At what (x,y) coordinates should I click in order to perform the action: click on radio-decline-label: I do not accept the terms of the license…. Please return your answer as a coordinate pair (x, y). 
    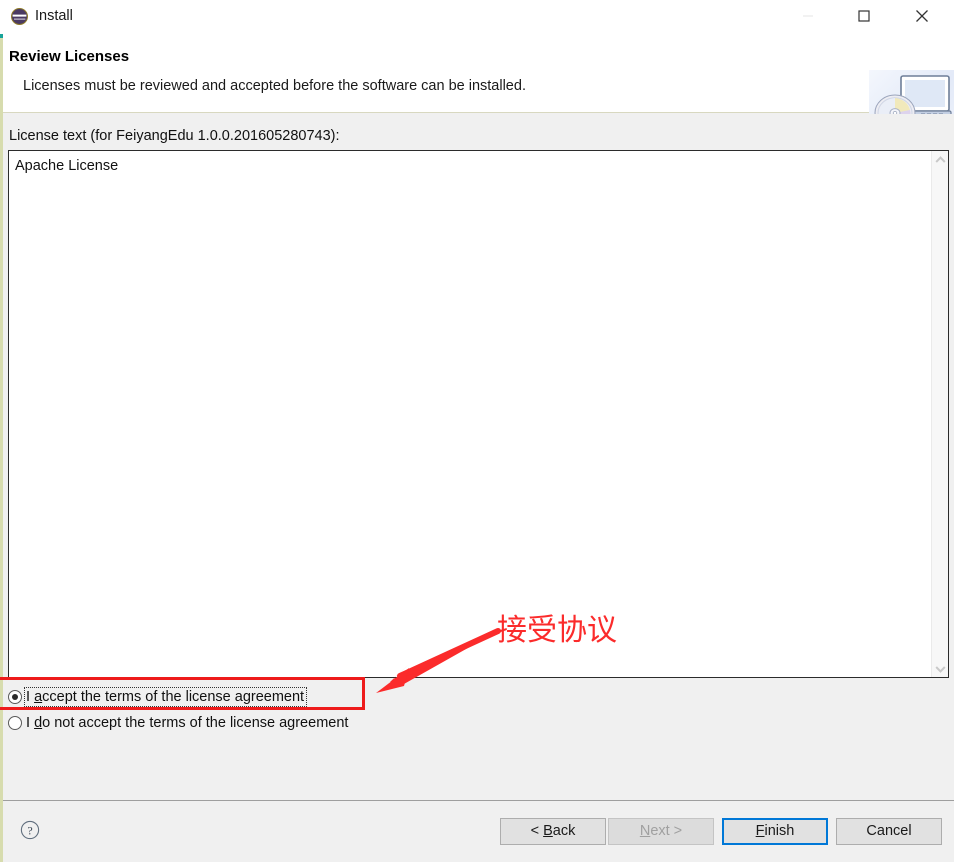
    Looking at the image, I should click on (187, 723).